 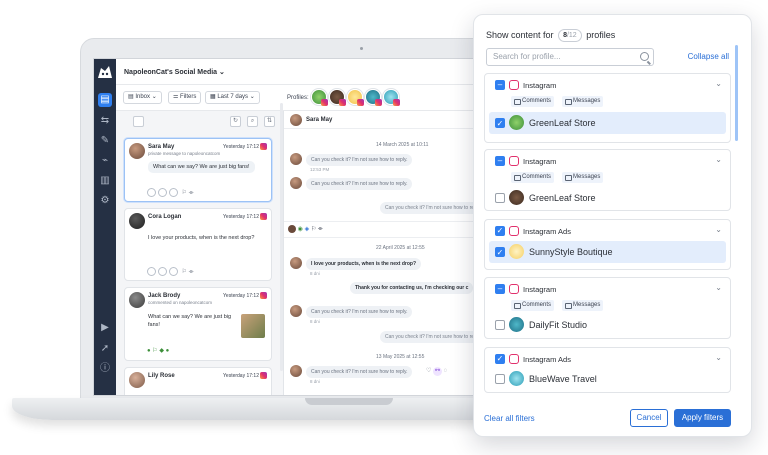 I want to click on reply-icon: ♡, so click(x=428, y=371).